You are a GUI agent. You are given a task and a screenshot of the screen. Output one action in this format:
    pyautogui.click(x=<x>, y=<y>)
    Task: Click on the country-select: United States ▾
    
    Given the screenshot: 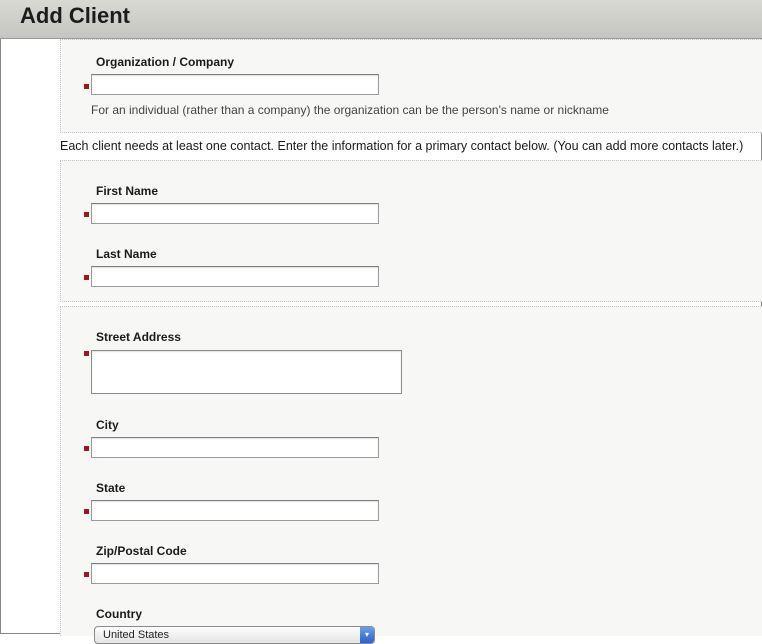 What is the action you would take?
    pyautogui.click(x=234, y=635)
    